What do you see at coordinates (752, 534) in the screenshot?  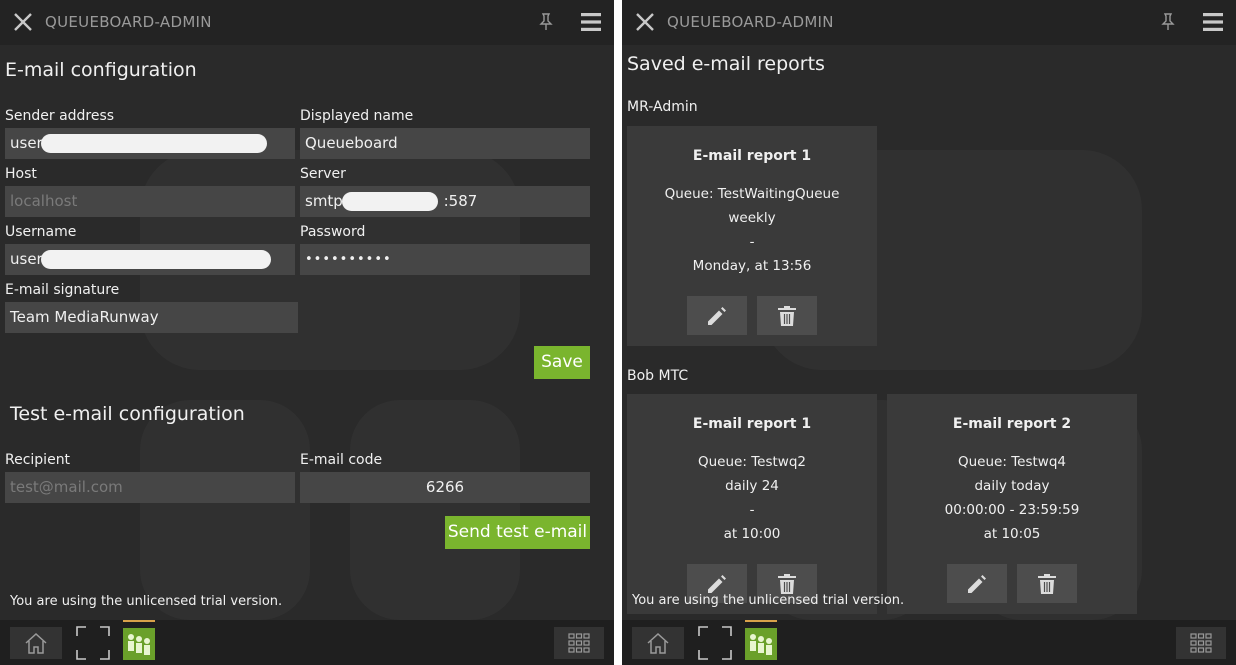 I see `report-schedule: at 10:00` at bounding box center [752, 534].